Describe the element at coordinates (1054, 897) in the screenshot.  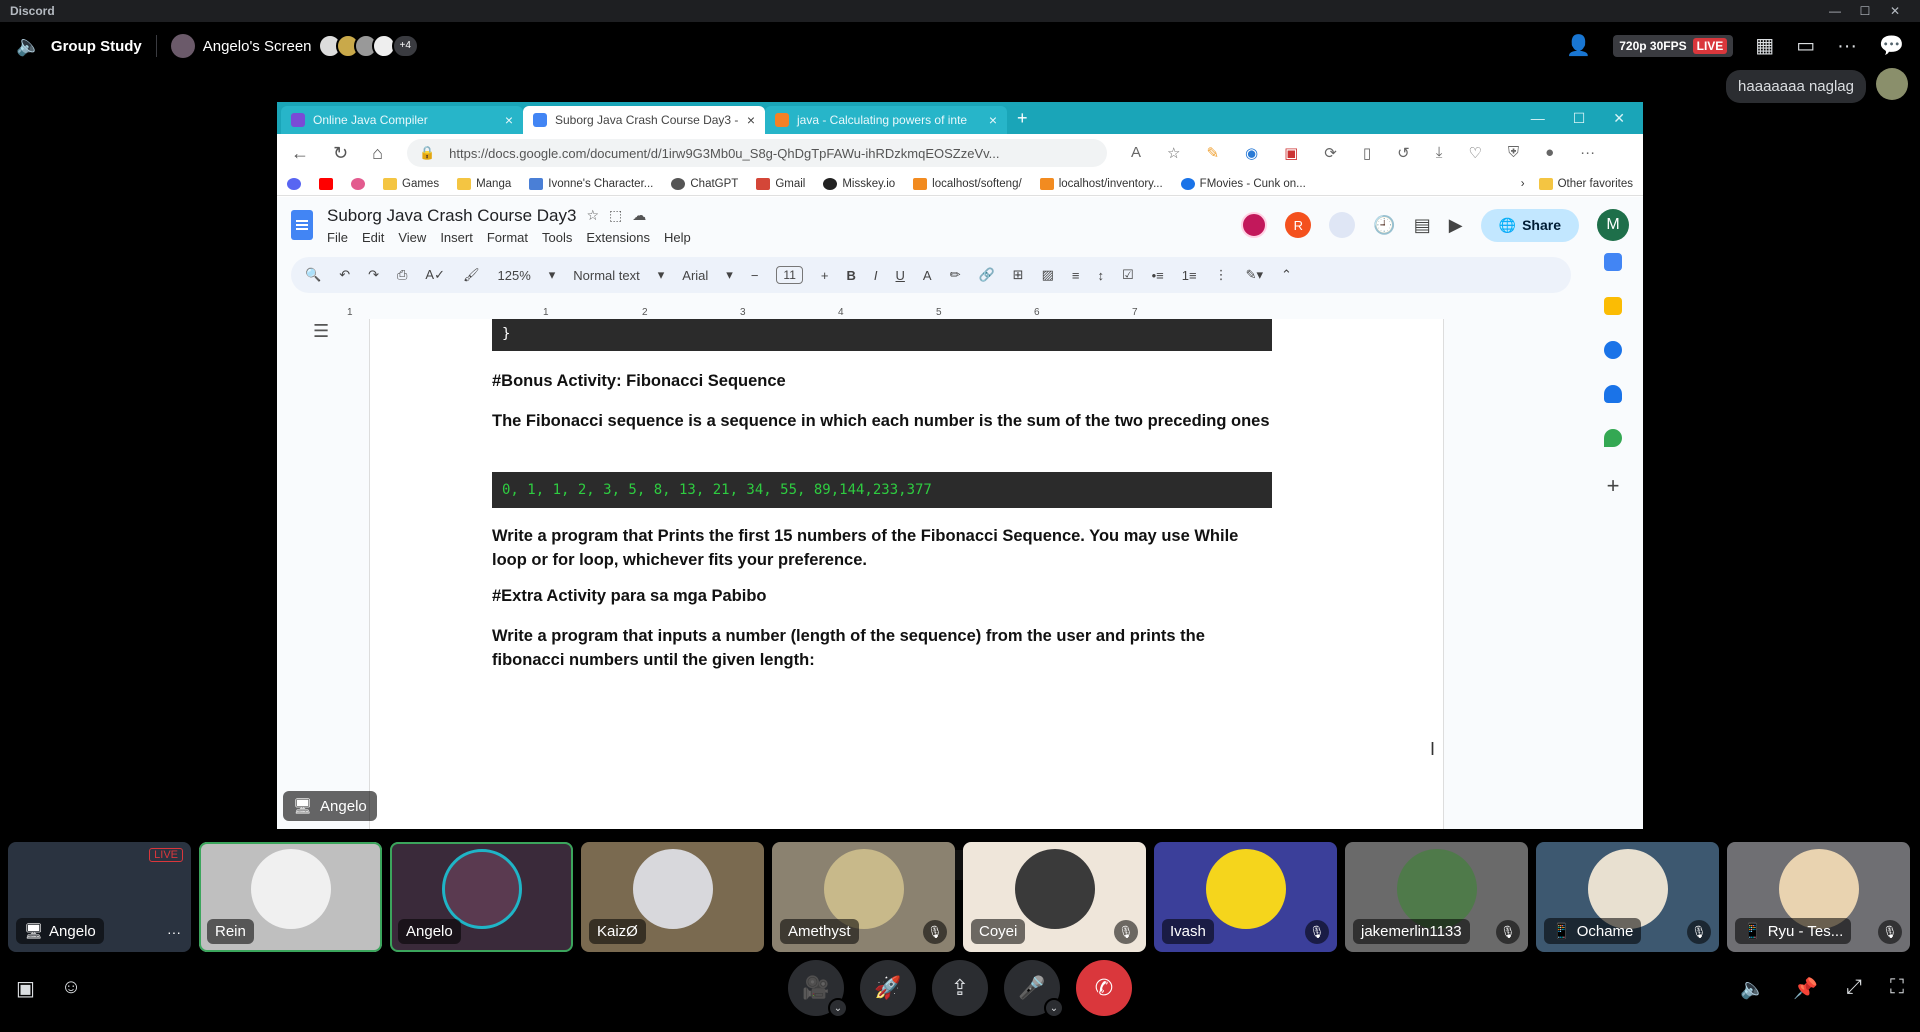
I see `participant-tile: Coyei 🎙` at that location.